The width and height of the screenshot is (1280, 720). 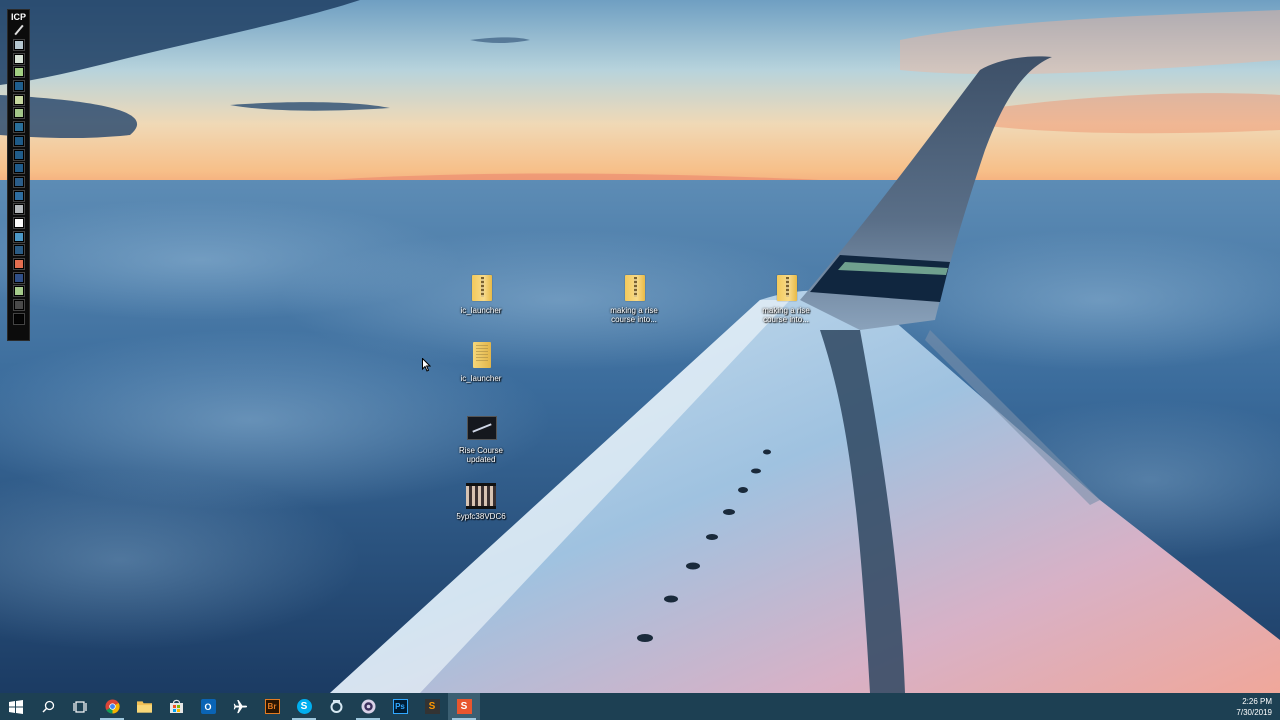 I want to click on outlook-button: O, so click(x=208, y=706).